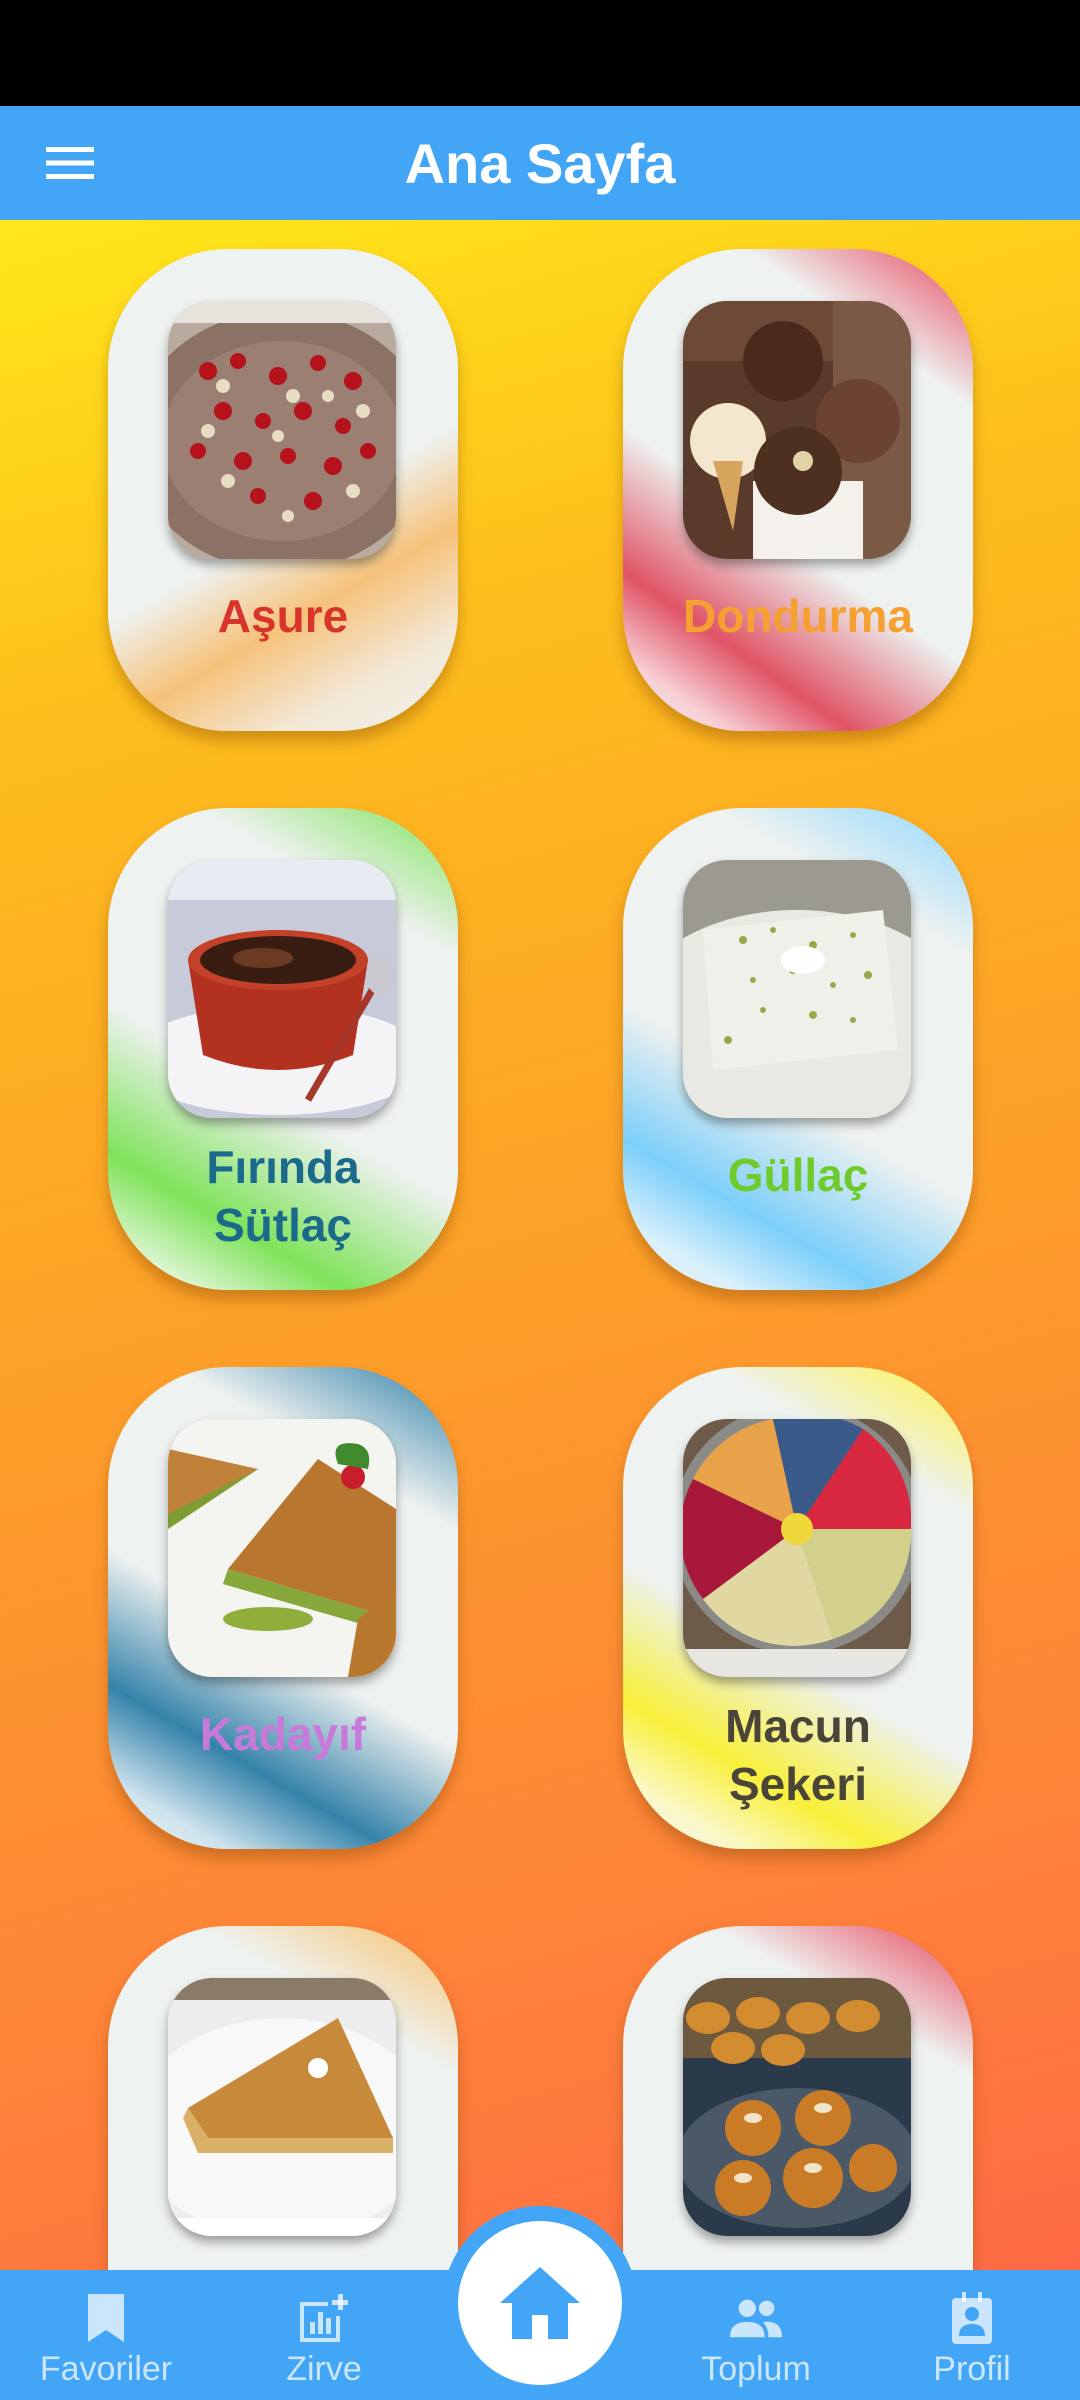 This screenshot has height=2400, width=1080. Describe the element at coordinates (283, 1196) in the screenshot. I see `dessert-name: Fırında Sütlaç` at that location.